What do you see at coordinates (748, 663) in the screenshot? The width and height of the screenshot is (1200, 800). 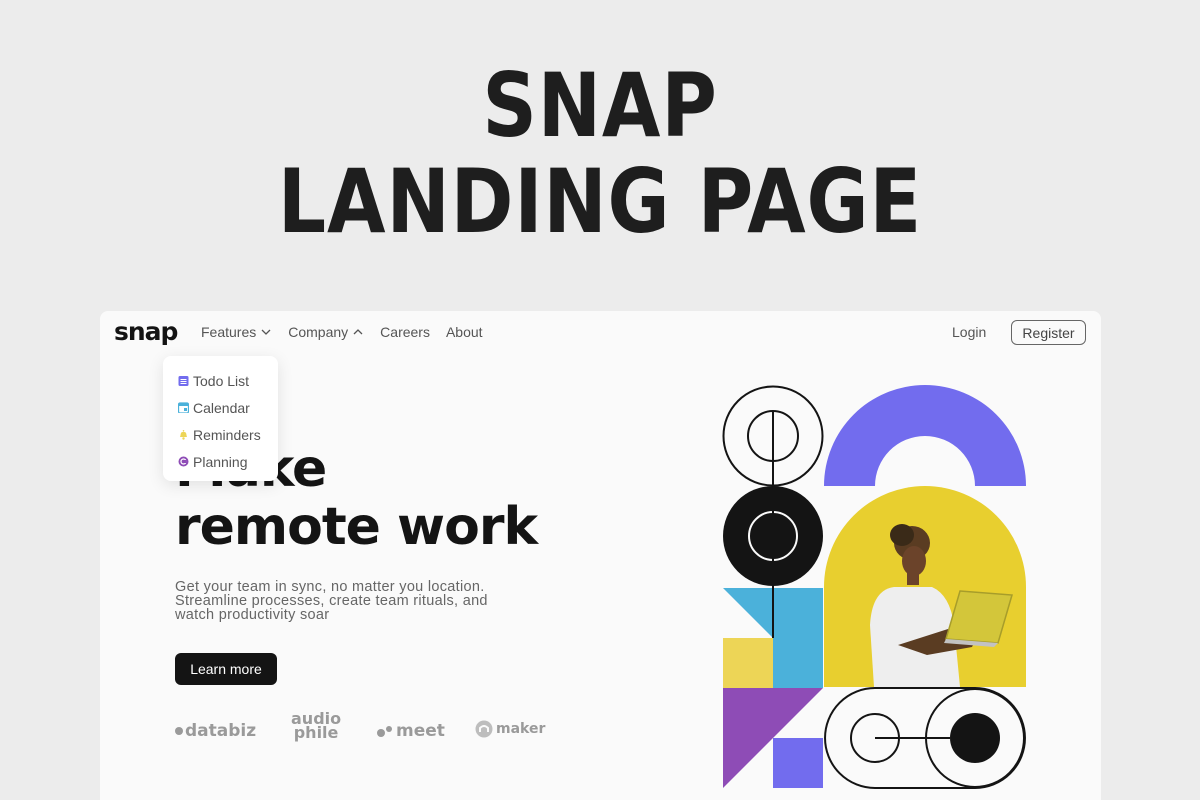 I see `yellow-block` at bounding box center [748, 663].